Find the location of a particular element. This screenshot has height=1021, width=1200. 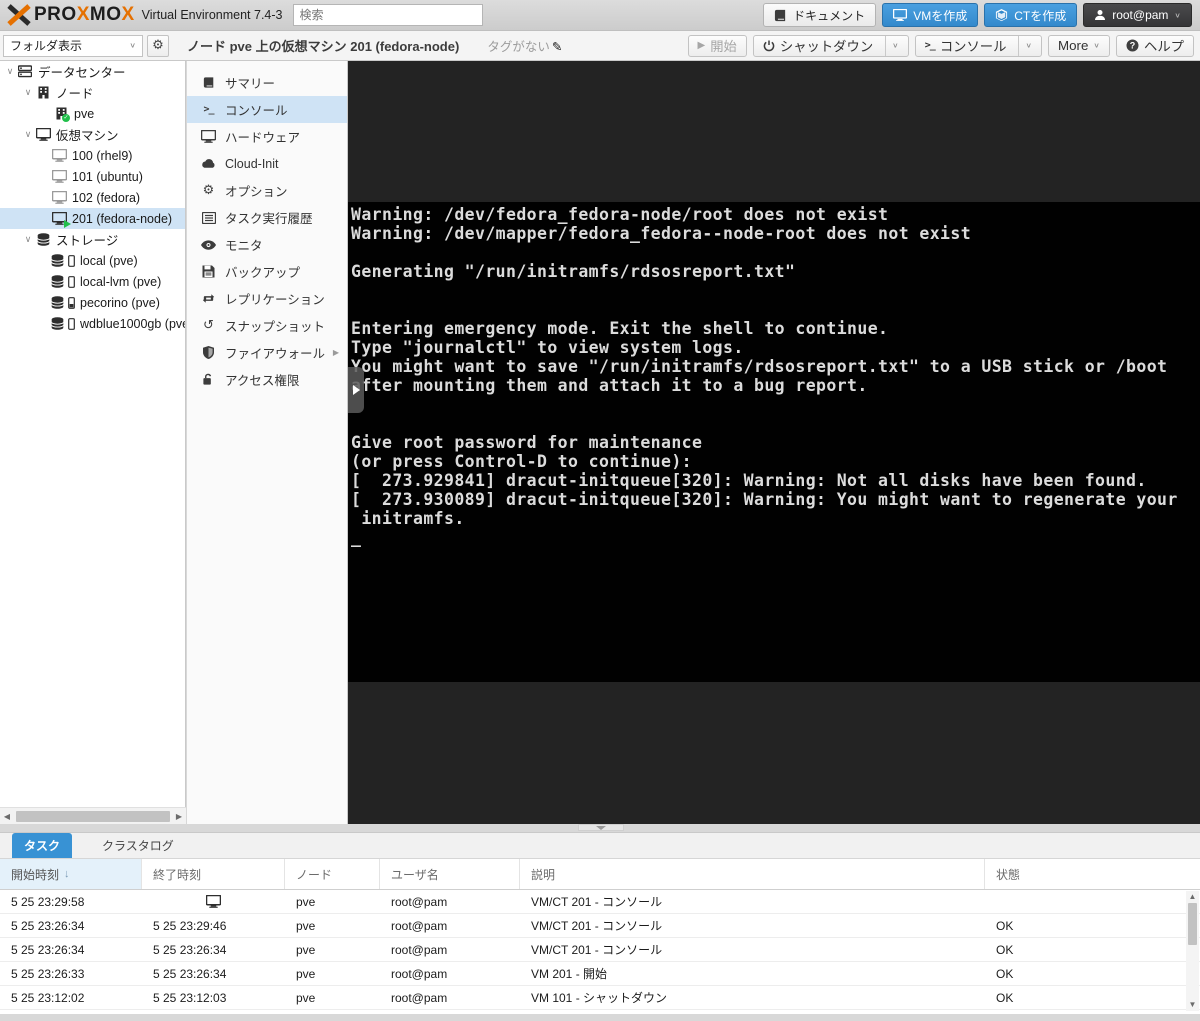

tree-item-vm-101: 101 (ubuntu) is located at coordinates (92, 176).